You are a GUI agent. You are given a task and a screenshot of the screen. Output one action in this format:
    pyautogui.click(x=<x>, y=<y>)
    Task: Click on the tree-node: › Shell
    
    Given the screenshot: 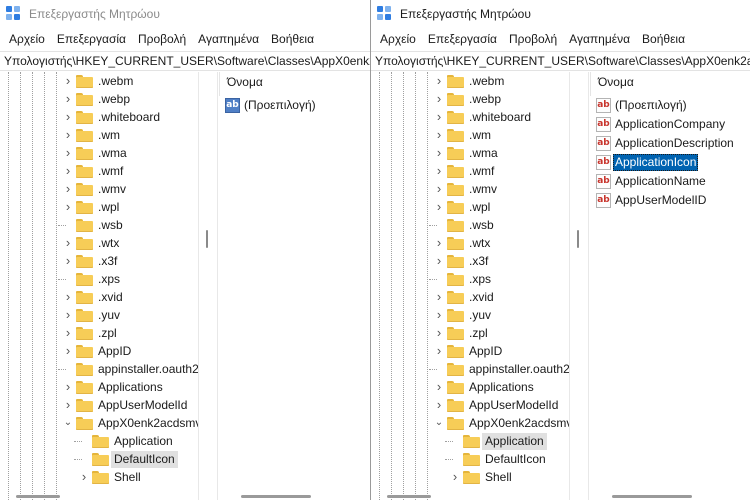 What is the action you would take?
    pyautogui.click(x=99, y=477)
    